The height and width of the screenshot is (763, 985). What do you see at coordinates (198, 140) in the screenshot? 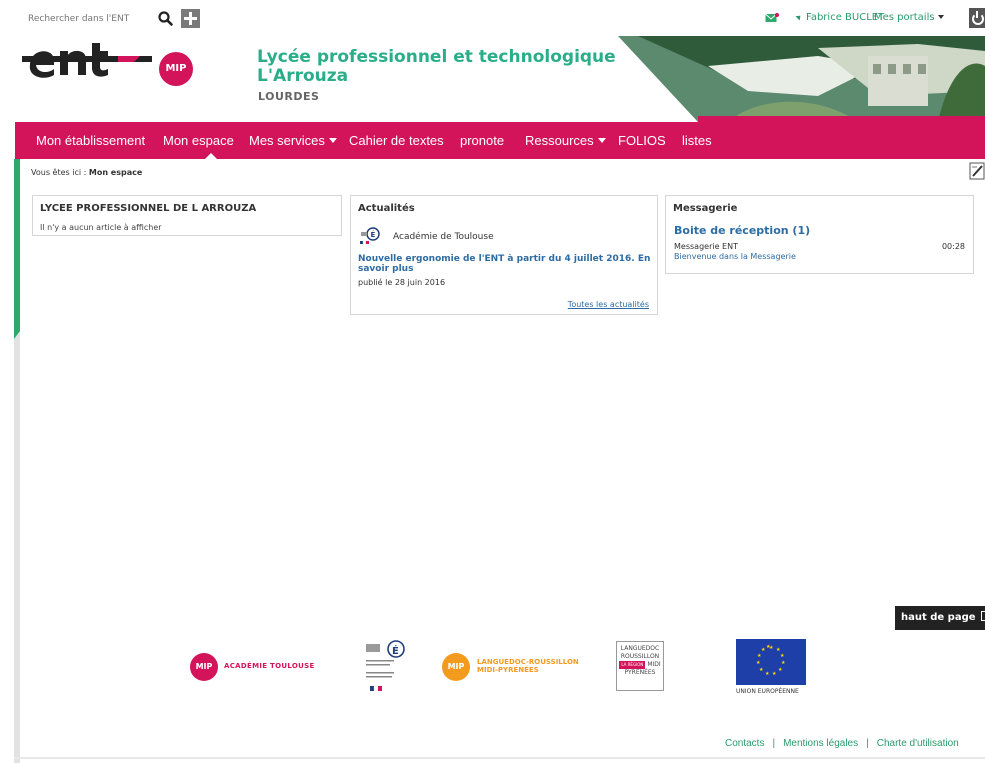
I see `nav-mon-espace: Mon espace` at bounding box center [198, 140].